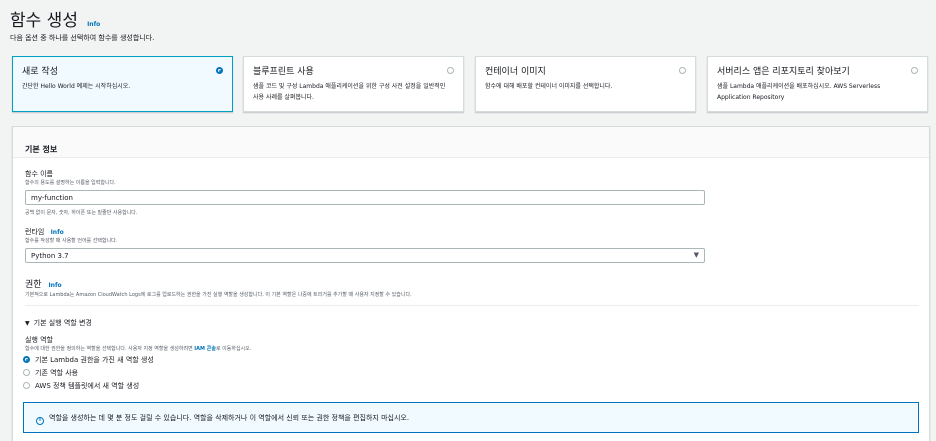 The width and height of the screenshot is (936, 441). Describe the element at coordinates (93, 24) in the screenshot. I see `info-link: Info` at that location.